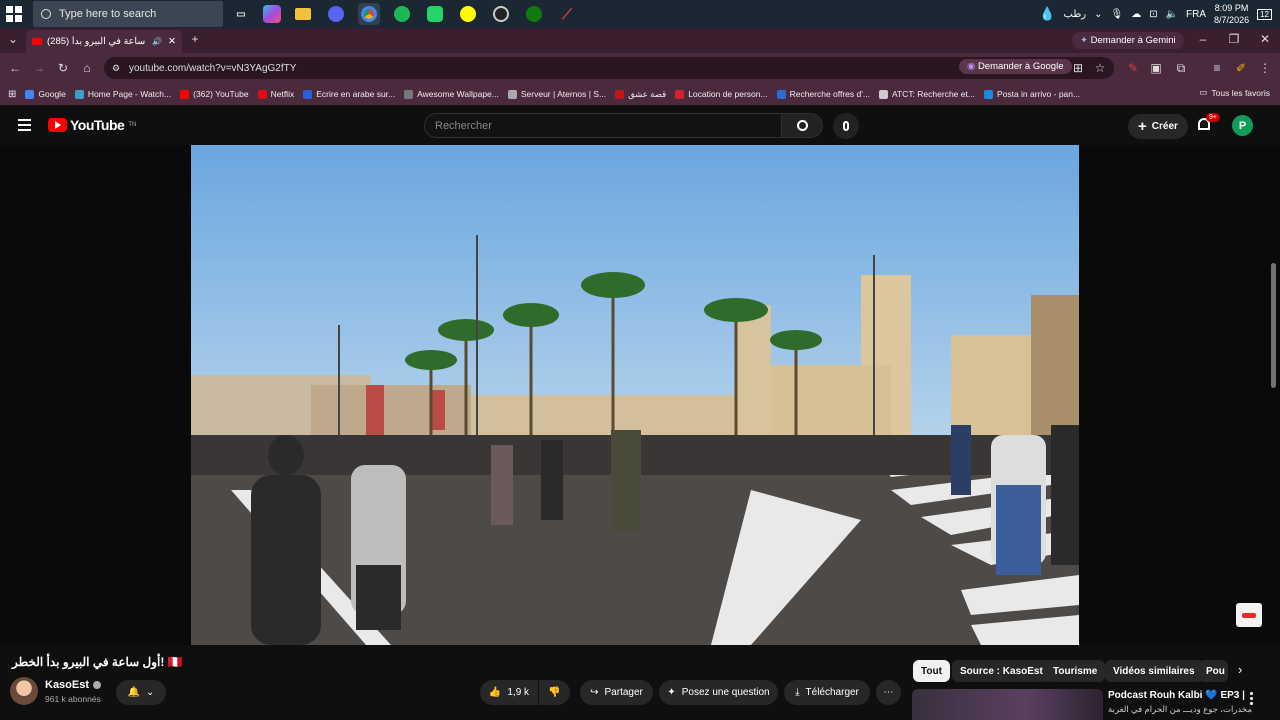 The width and height of the screenshot is (1280, 720). I want to click on verified-icon, so click(97, 685).